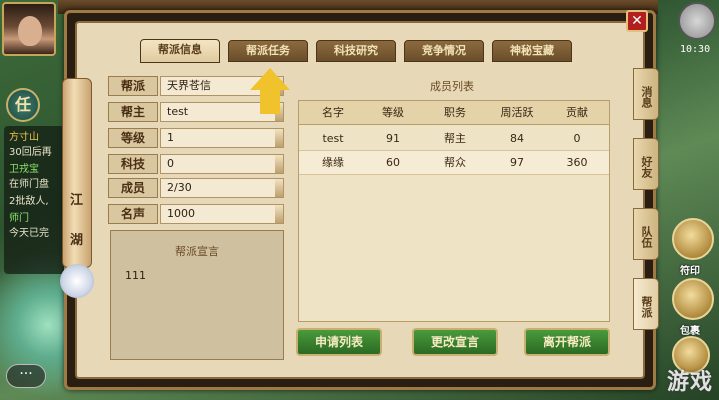  I want to click on info-label: 帮主, so click(133, 112).